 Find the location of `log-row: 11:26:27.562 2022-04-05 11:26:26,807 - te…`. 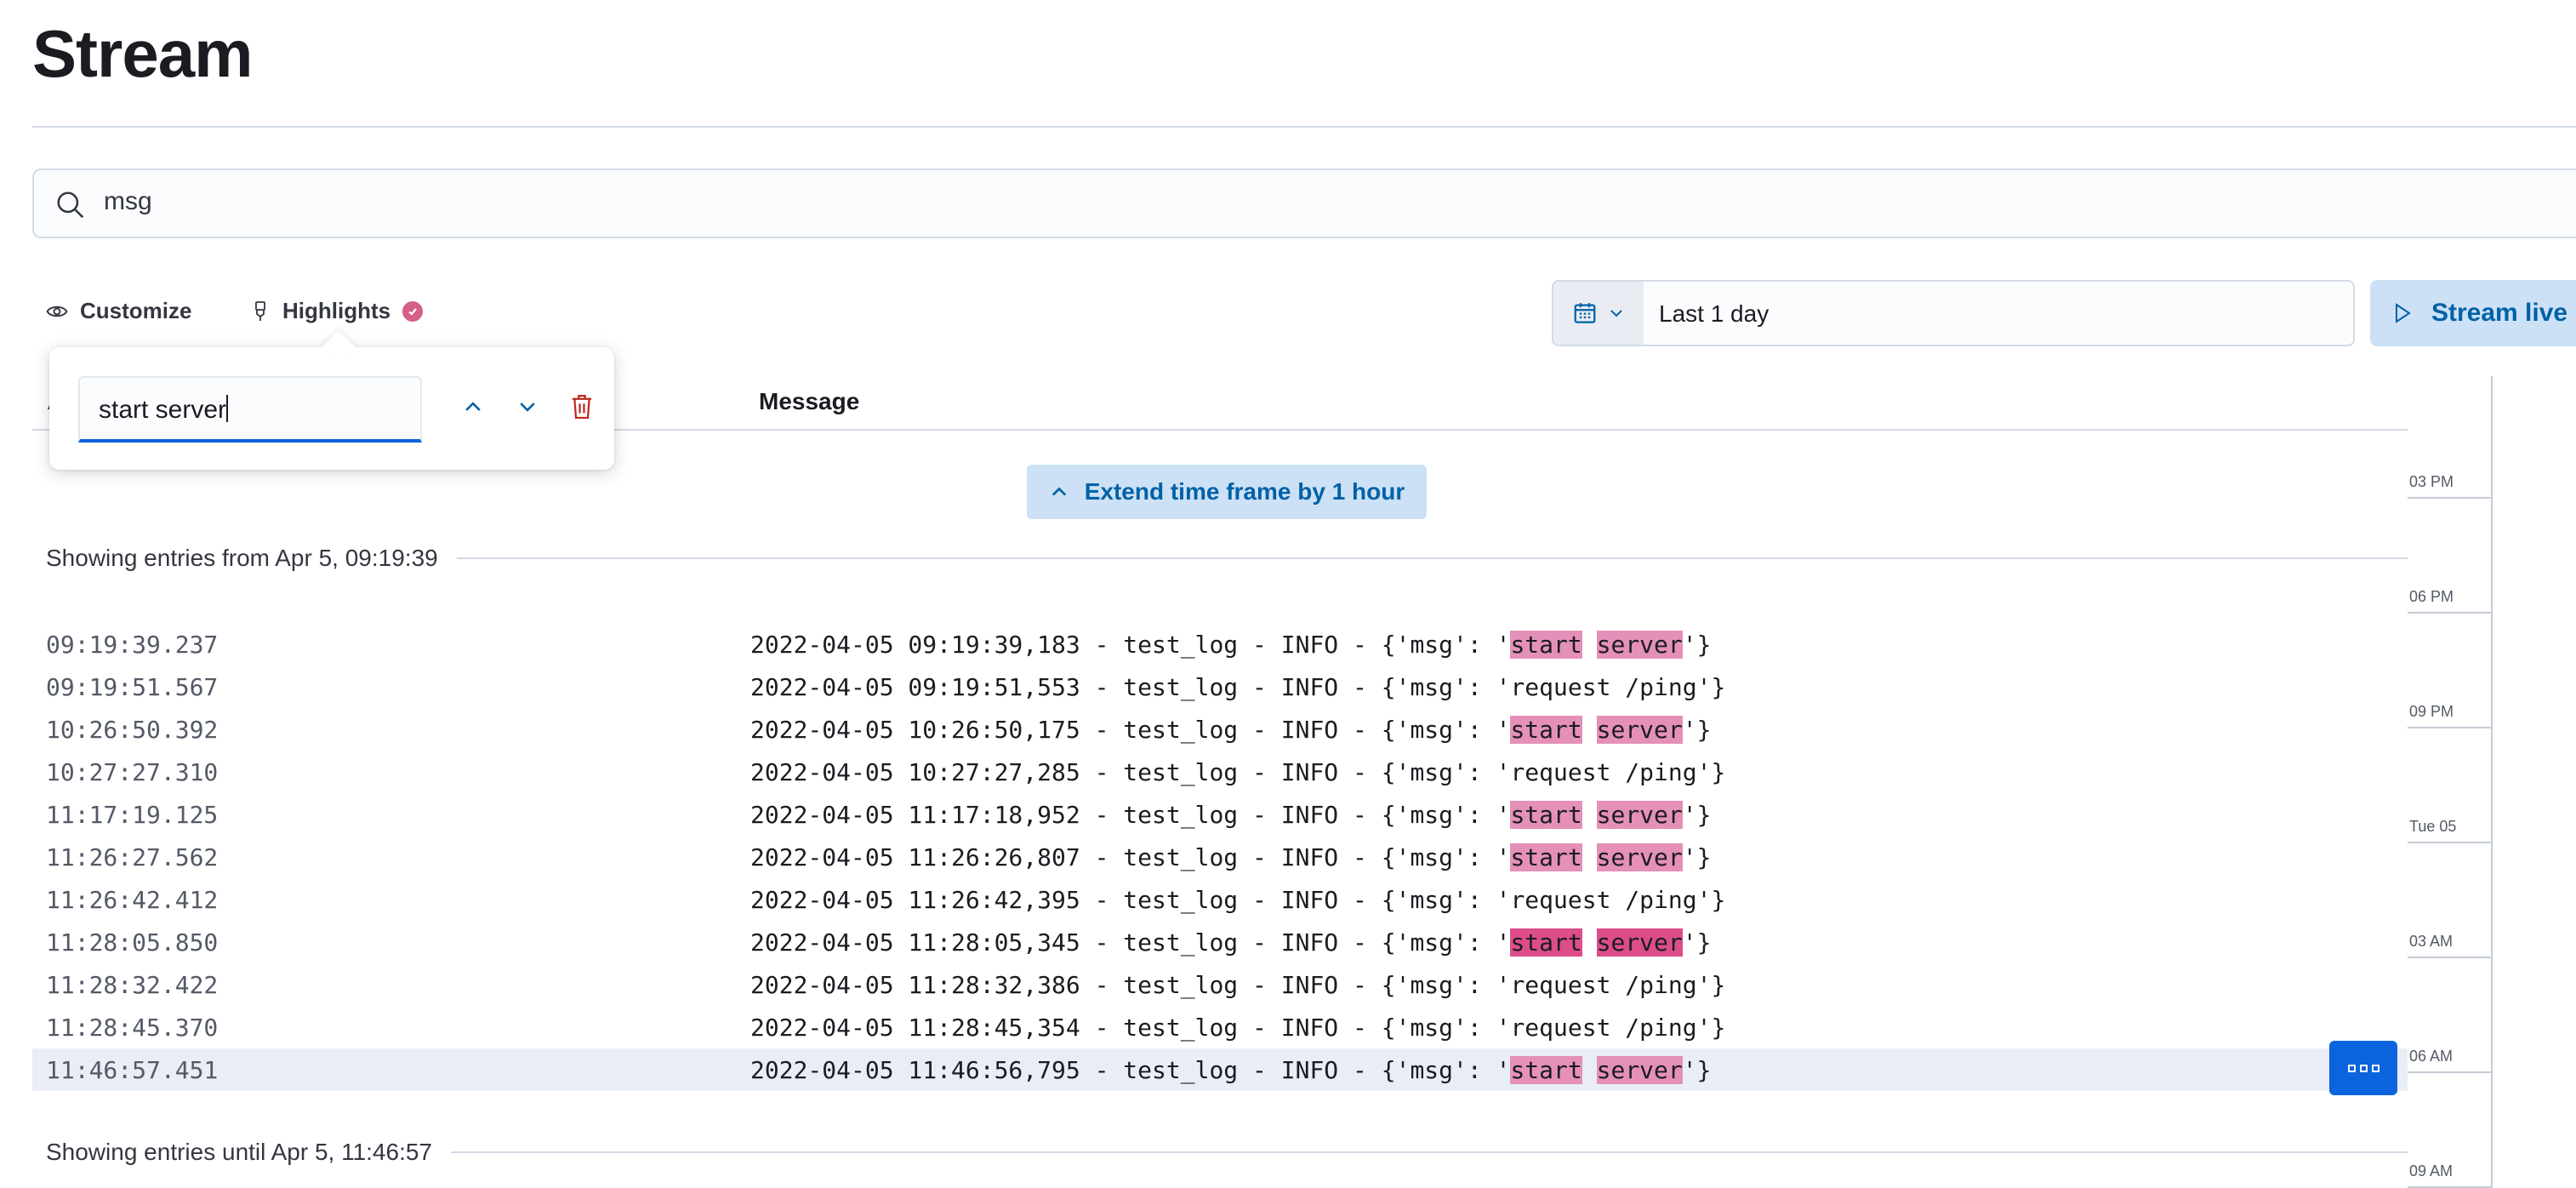

log-row: 11:26:27.562 2022-04-05 11:26:26,807 - te… is located at coordinates (1220, 857).